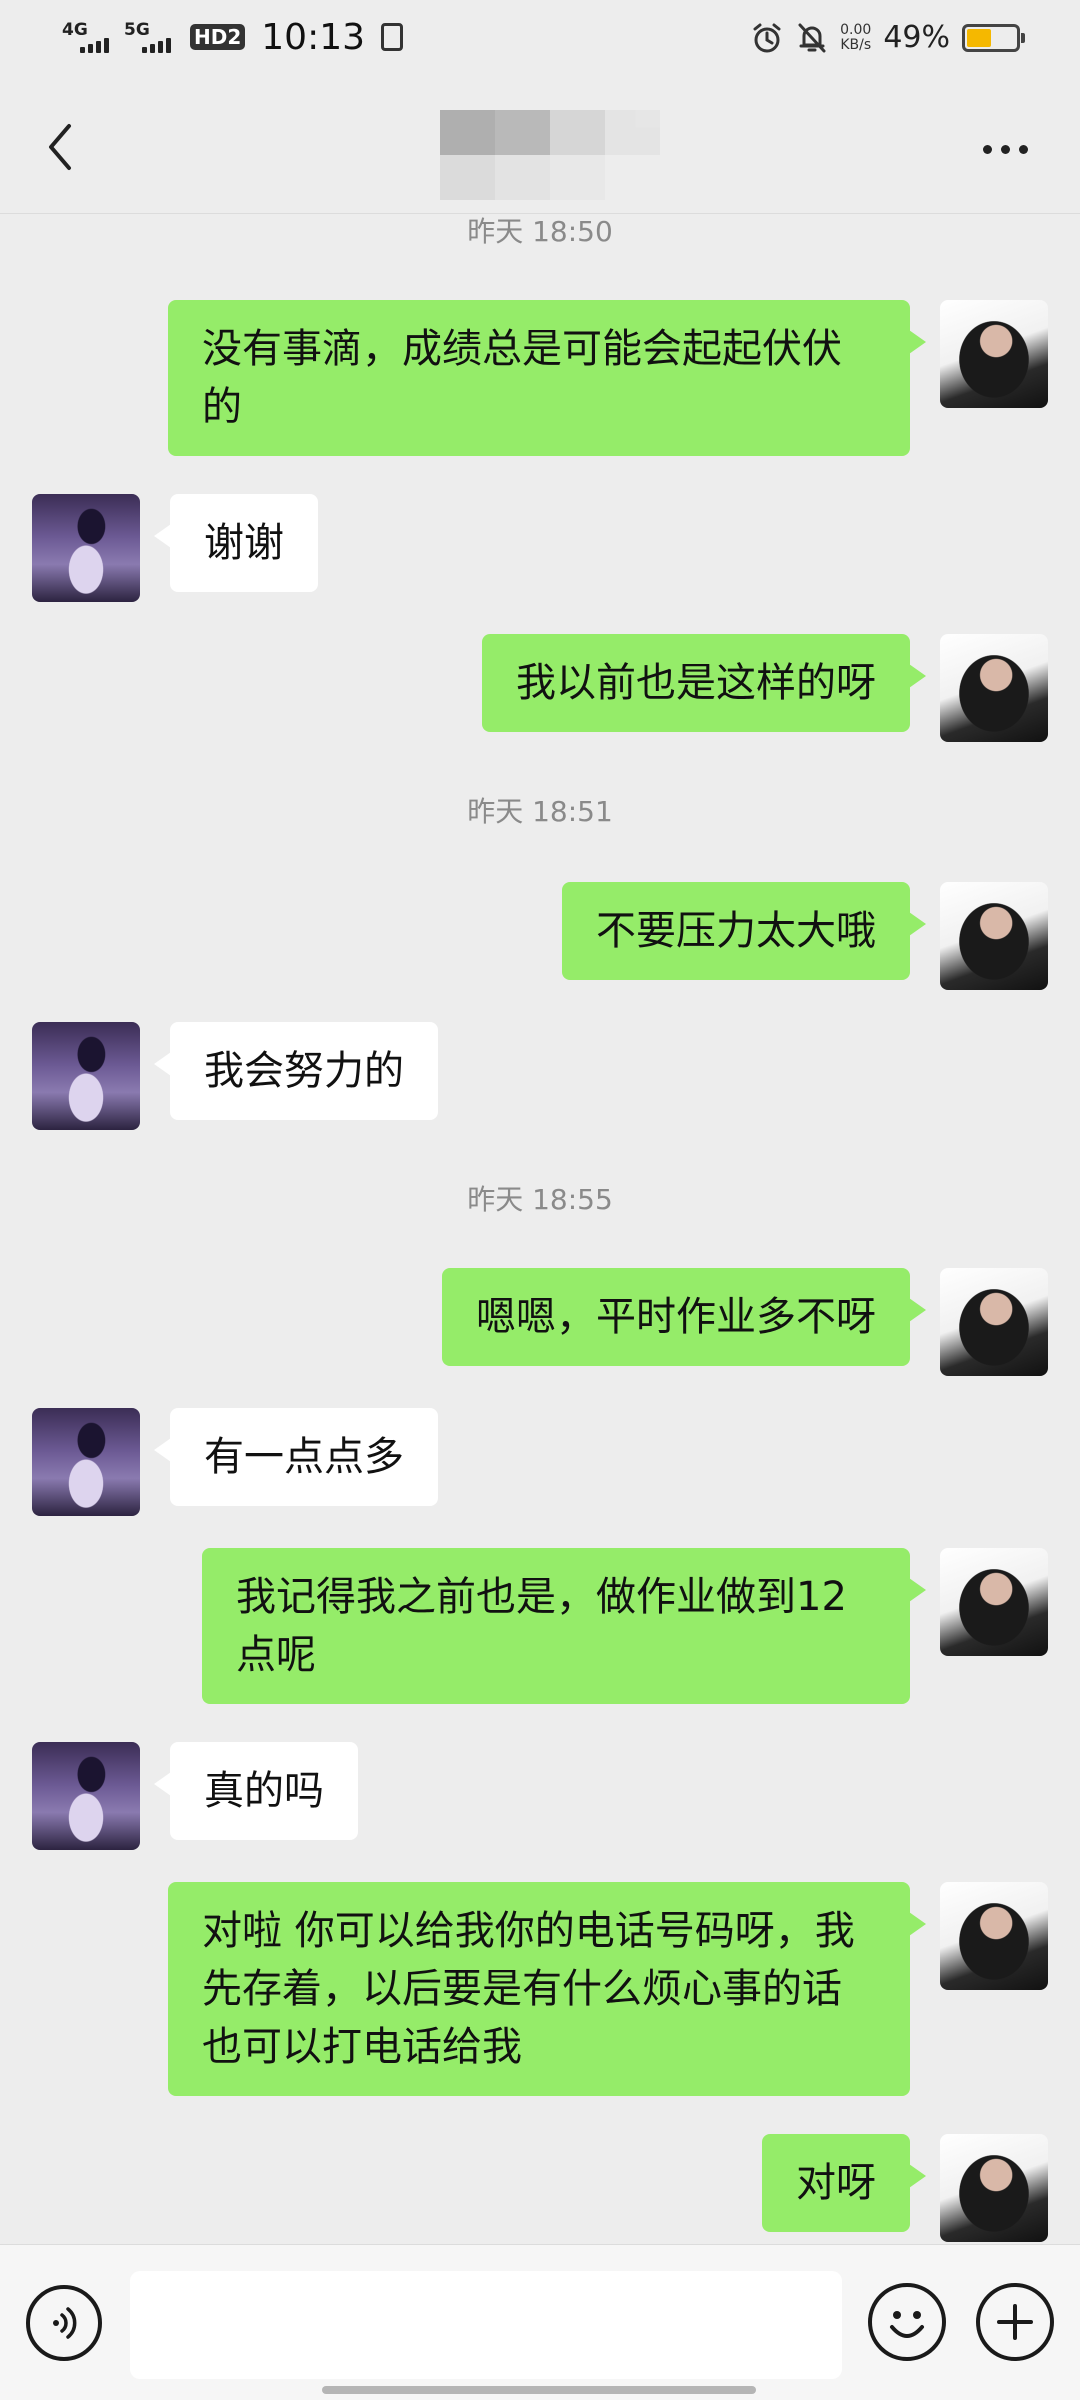 The image size is (1080, 2400). What do you see at coordinates (256, 1791) in the screenshot?
I see `message-bubble-received: 真的吗` at bounding box center [256, 1791].